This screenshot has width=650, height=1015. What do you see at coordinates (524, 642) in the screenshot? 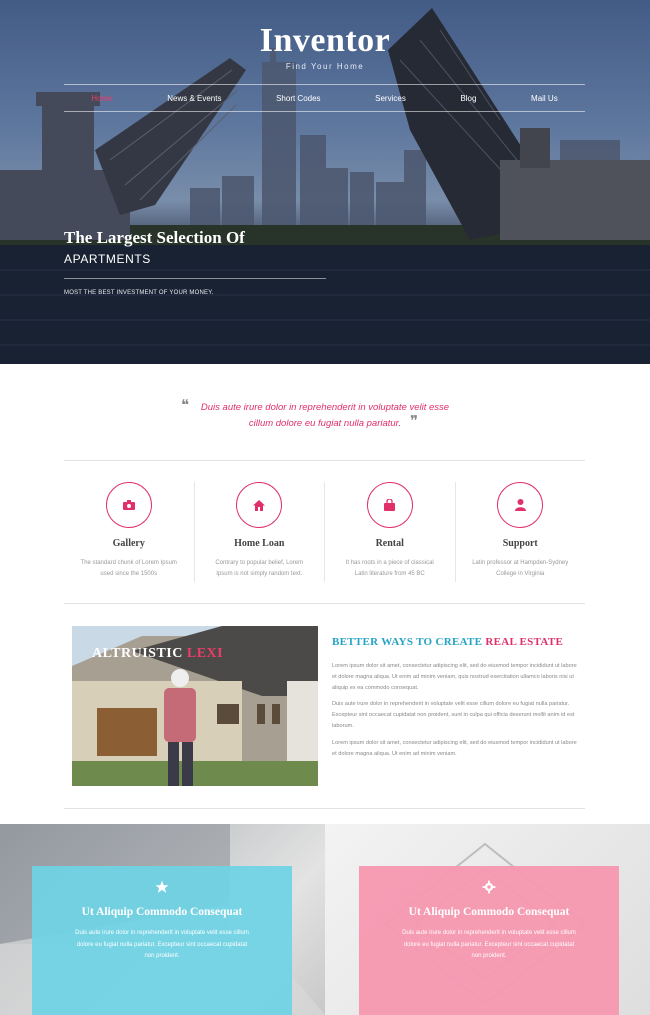
I see `about-title-part-2: REAL ESTATE` at bounding box center [524, 642].